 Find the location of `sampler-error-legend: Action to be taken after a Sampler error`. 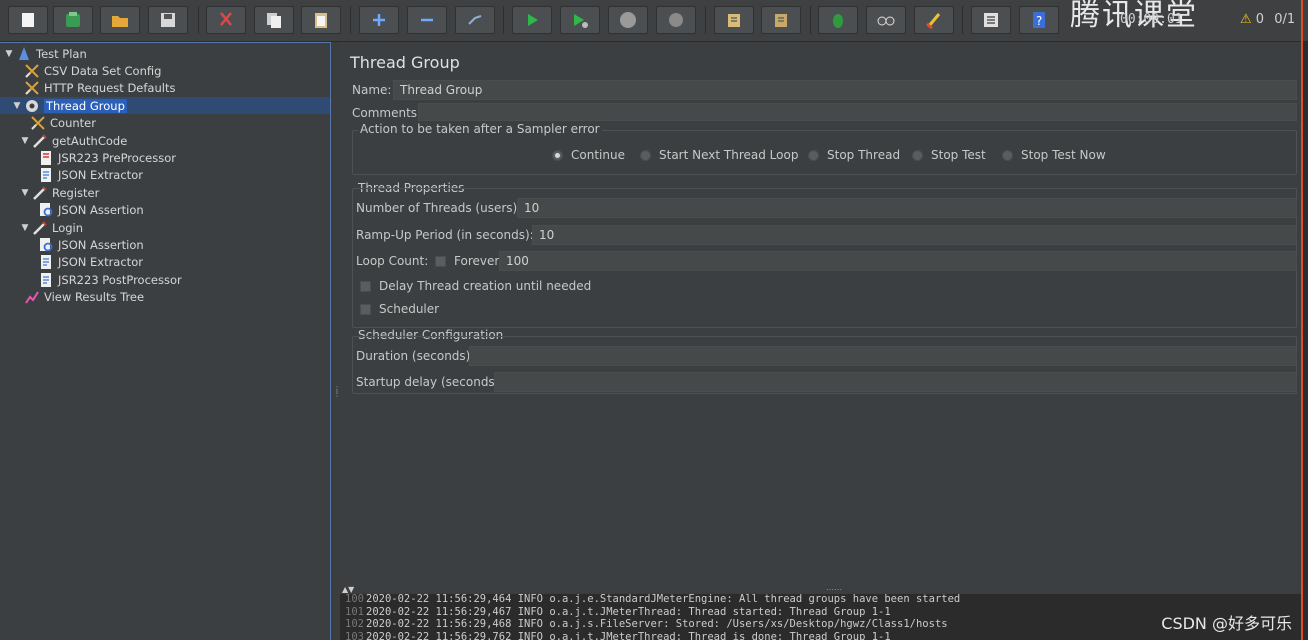

sampler-error-legend: Action to be taken after a Sampler error is located at coordinates (480, 129).